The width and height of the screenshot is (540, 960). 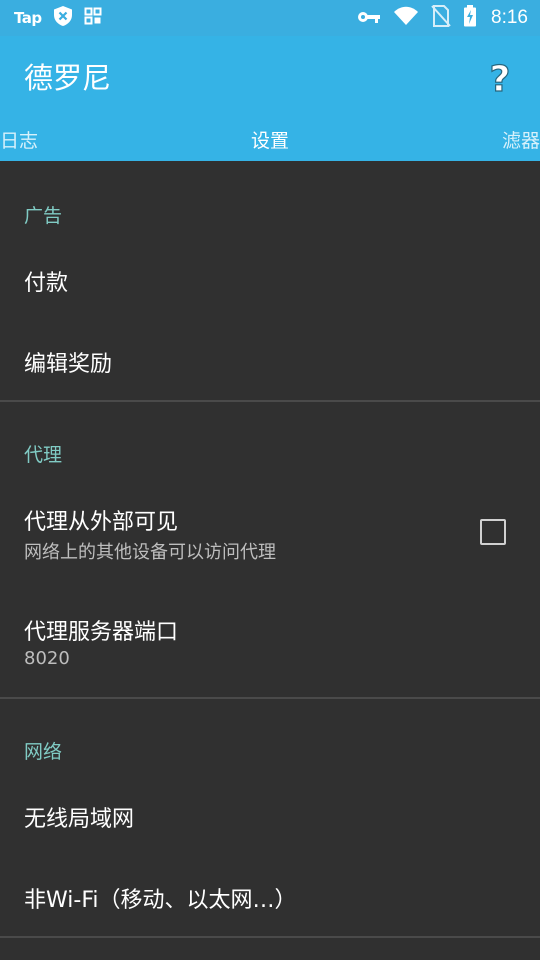 What do you see at coordinates (93, 18) in the screenshot?
I see `grid-icon` at bounding box center [93, 18].